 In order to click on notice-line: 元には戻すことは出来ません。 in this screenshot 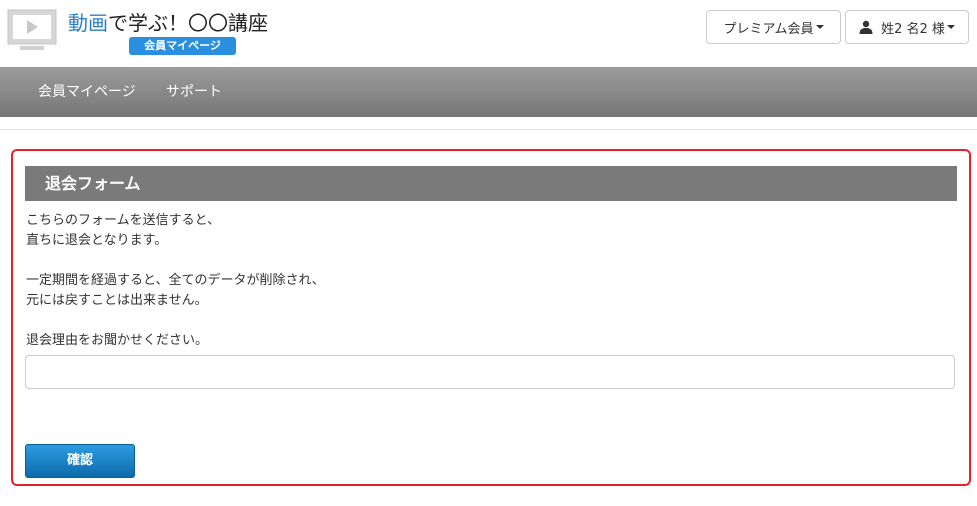, I will do `click(117, 300)`.